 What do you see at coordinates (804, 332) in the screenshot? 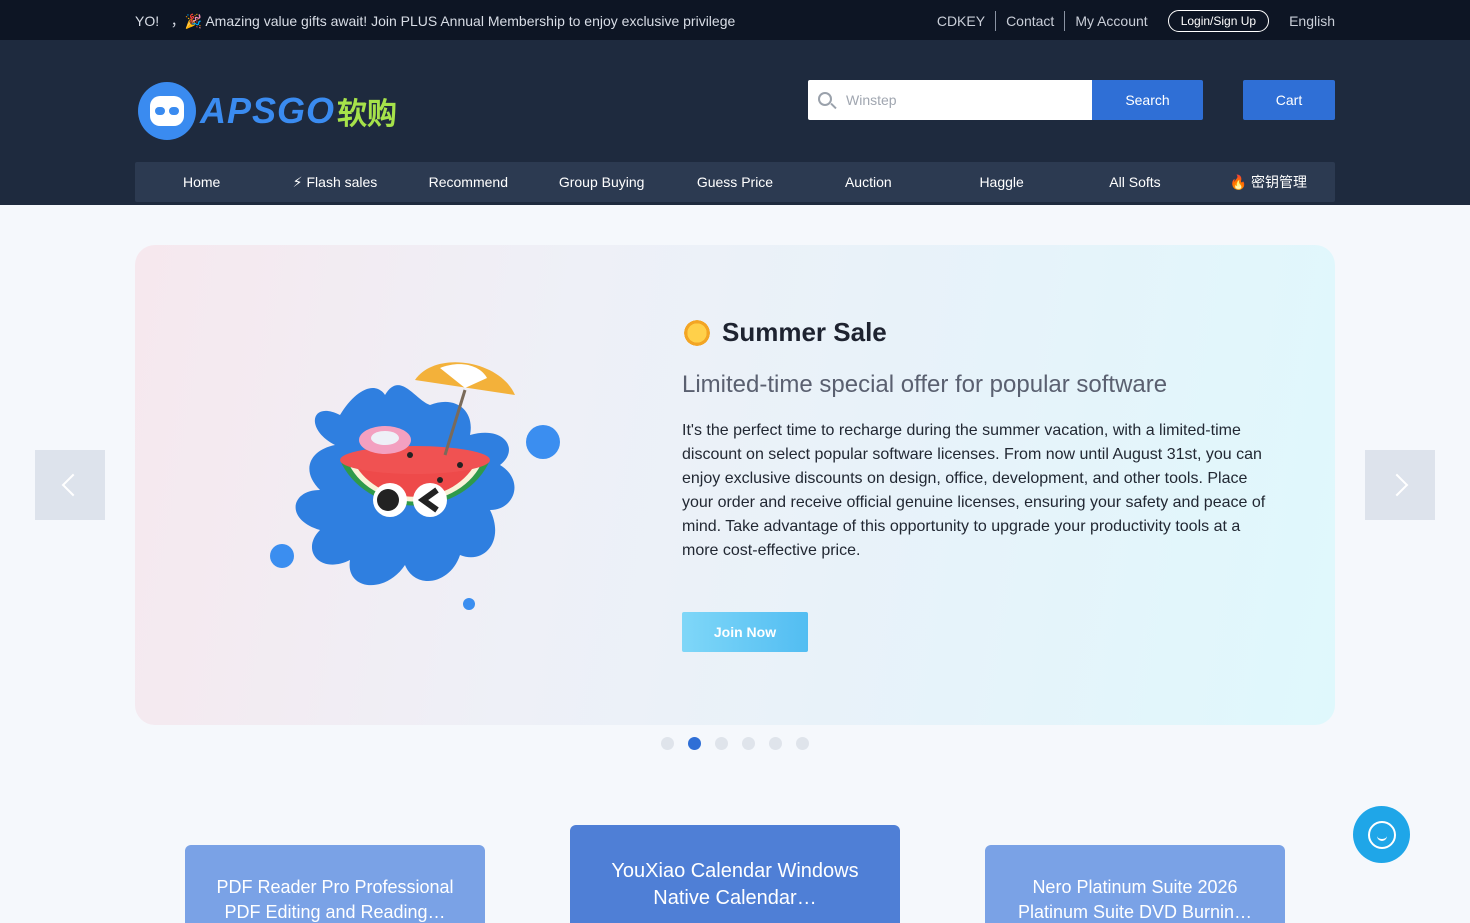
I see `banner-title-text: Summer Sale` at bounding box center [804, 332].